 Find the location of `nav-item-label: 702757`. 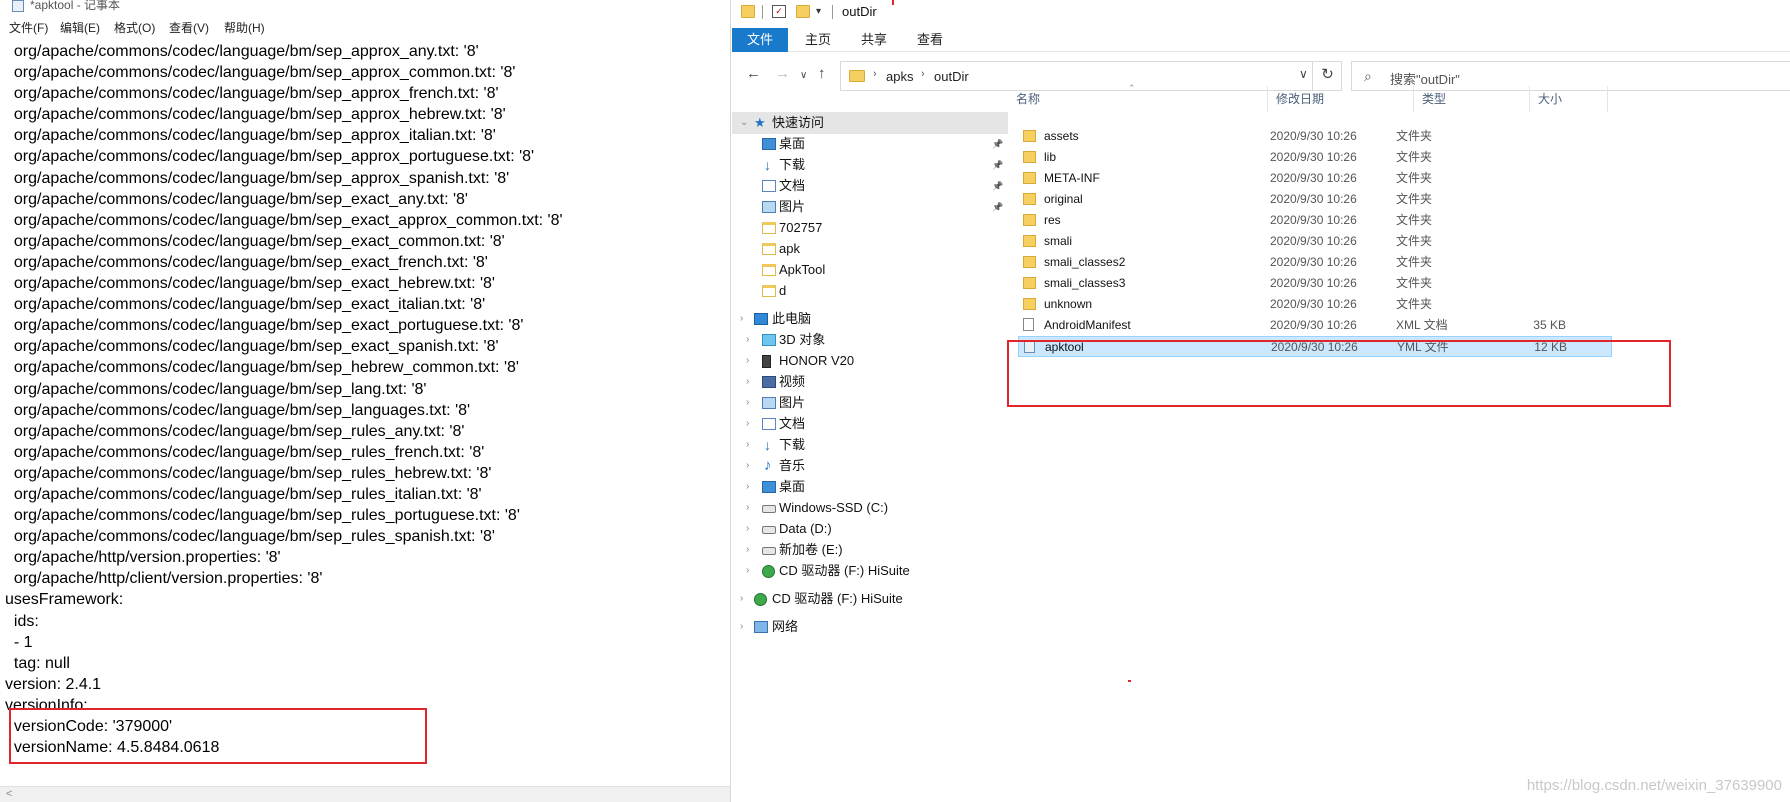

nav-item-label: 702757 is located at coordinates (801, 227).